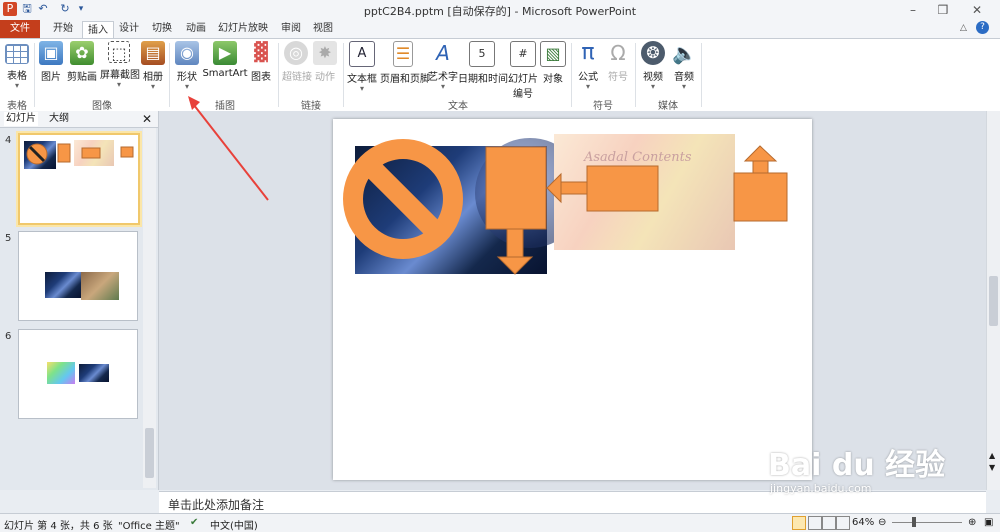  What do you see at coordinates (829, 523) in the screenshot?
I see `reading-view-icon` at bounding box center [829, 523].